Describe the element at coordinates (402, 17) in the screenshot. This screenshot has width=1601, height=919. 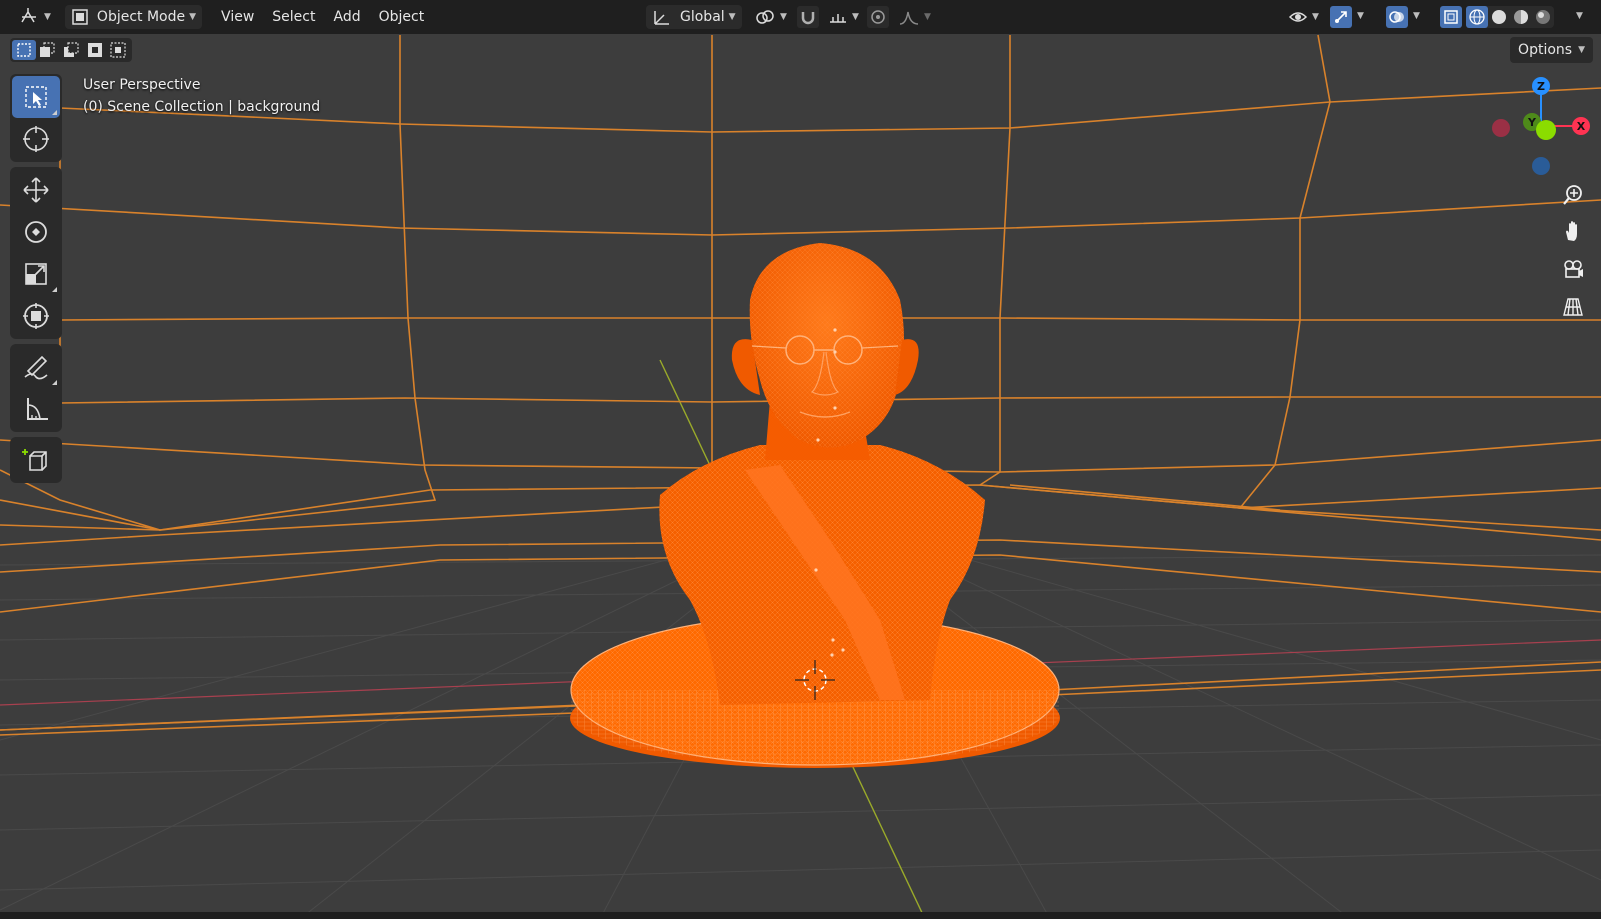
I see `menu-object: Object` at that location.